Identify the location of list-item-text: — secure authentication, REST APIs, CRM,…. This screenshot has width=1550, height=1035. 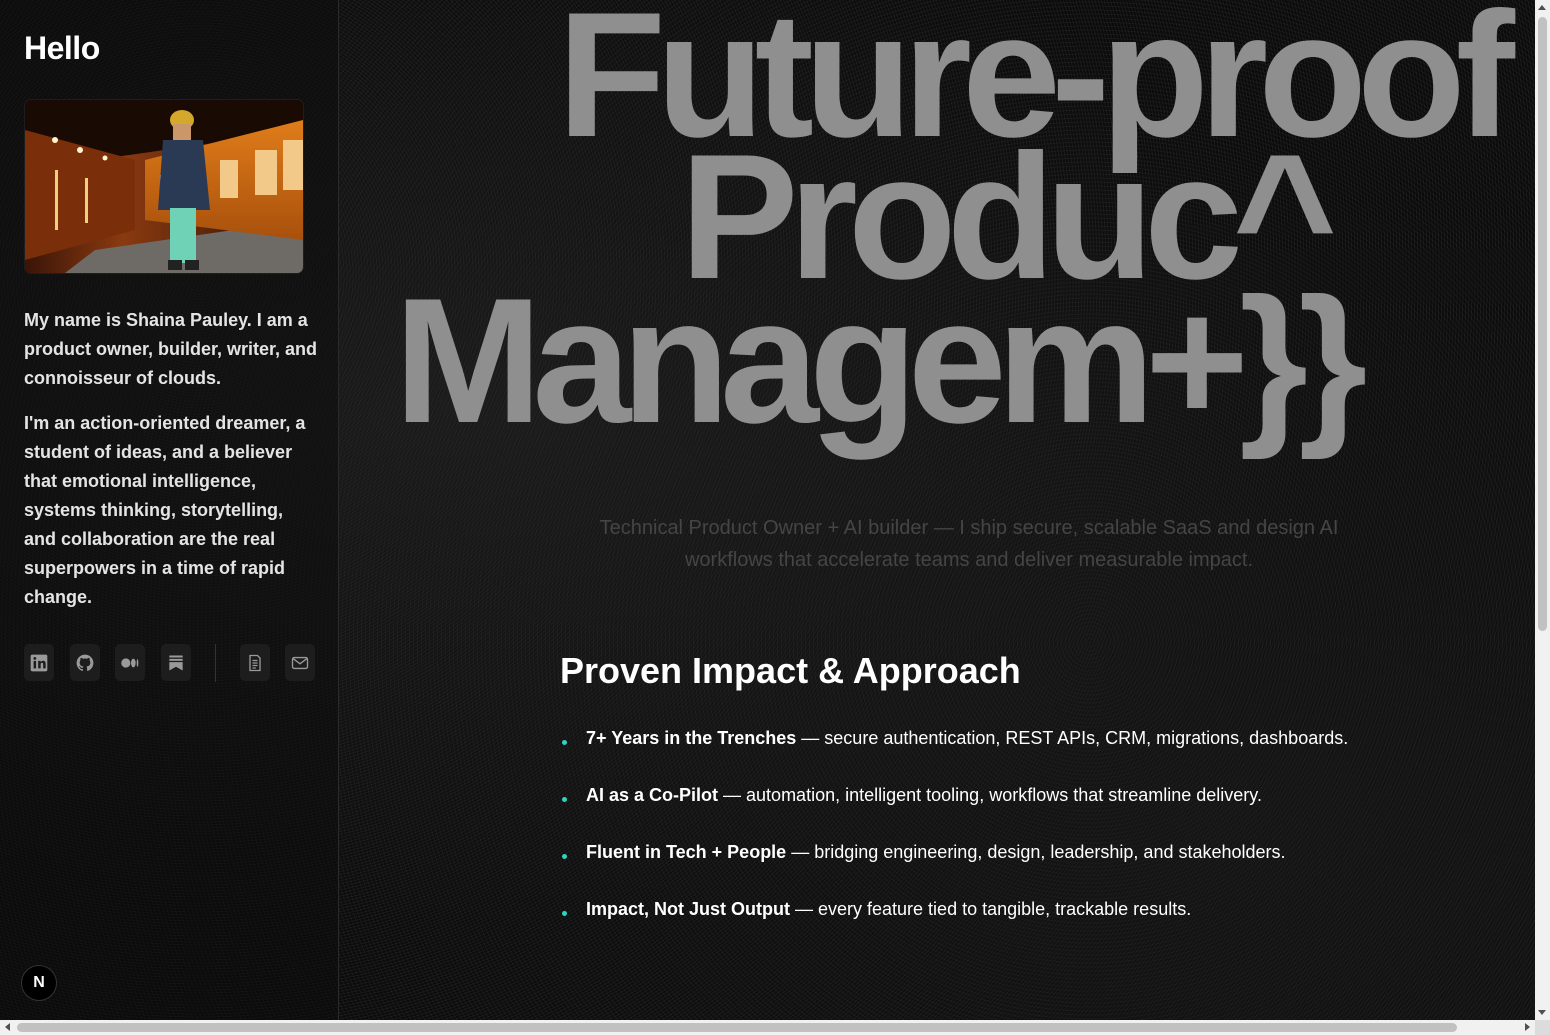
(1072, 738).